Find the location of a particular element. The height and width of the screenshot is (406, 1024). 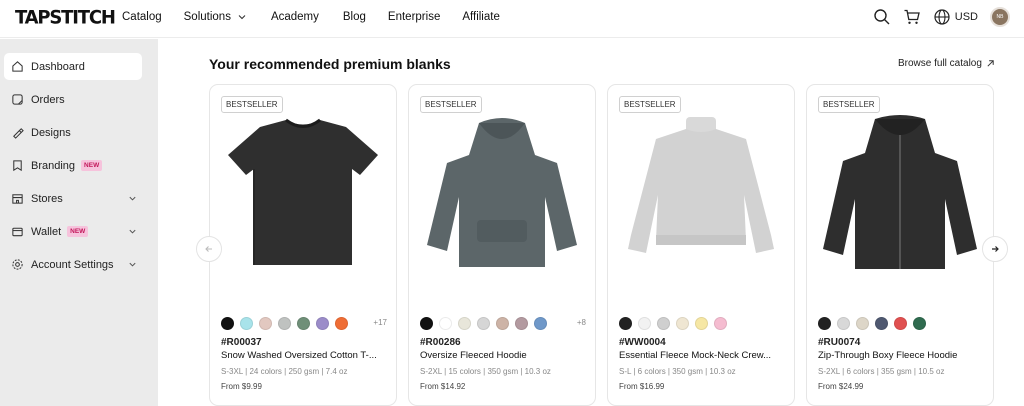

more-colors-count: +17 is located at coordinates (380, 322).